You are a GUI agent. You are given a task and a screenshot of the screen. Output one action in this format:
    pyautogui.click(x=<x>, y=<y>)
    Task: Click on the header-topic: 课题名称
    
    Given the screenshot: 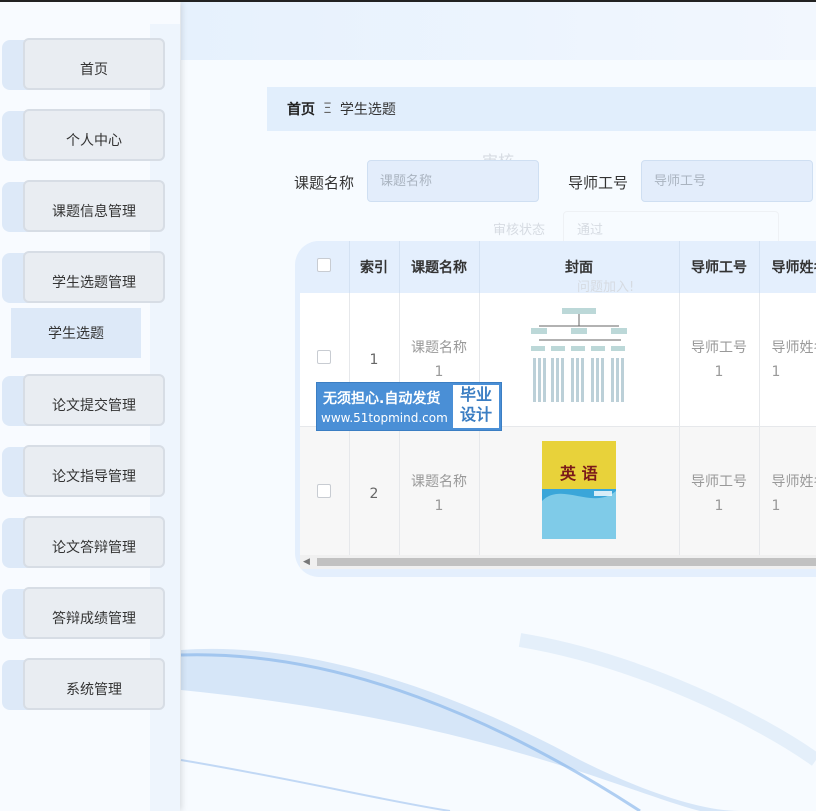 What is the action you would take?
    pyautogui.click(x=439, y=267)
    